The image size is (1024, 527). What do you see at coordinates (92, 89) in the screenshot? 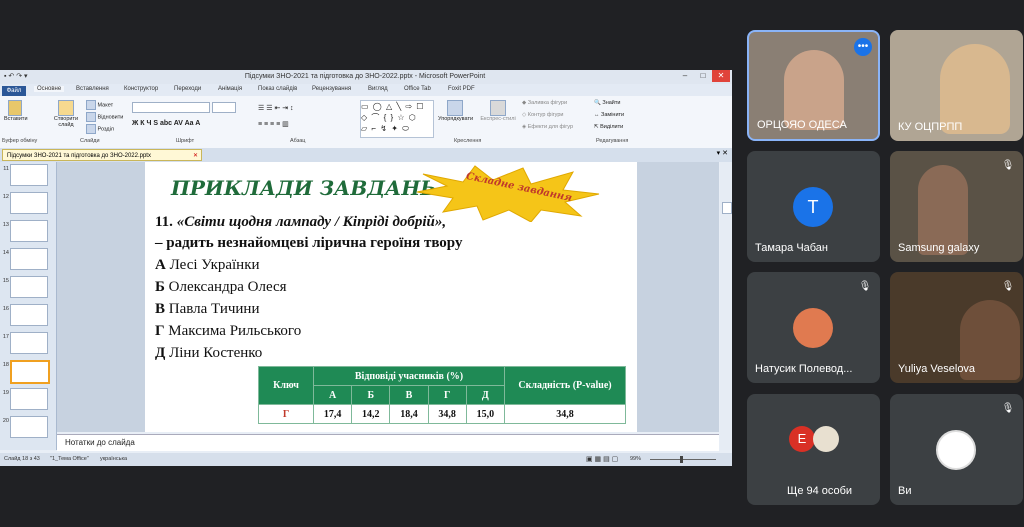
I see `tab-insert: Вставлення` at bounding box center [92, 89].